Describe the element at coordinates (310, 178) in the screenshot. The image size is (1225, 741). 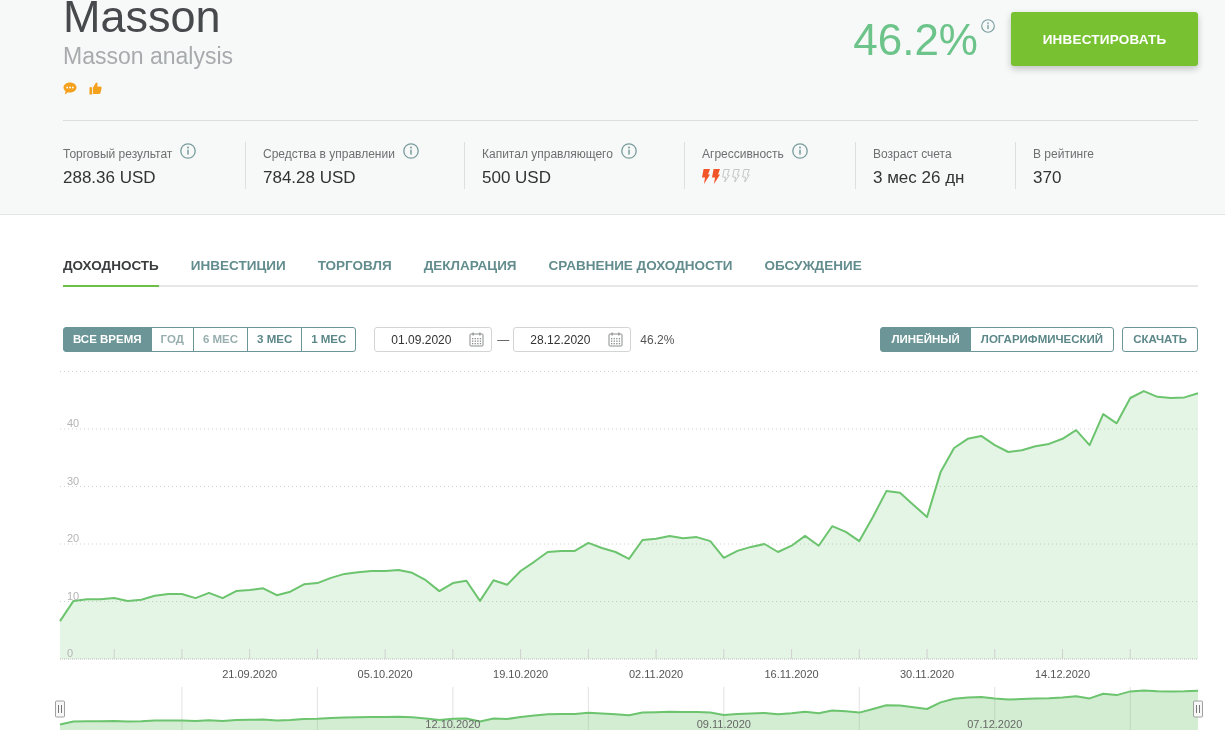
I see `stat-value: 784.28 USD` at that location.